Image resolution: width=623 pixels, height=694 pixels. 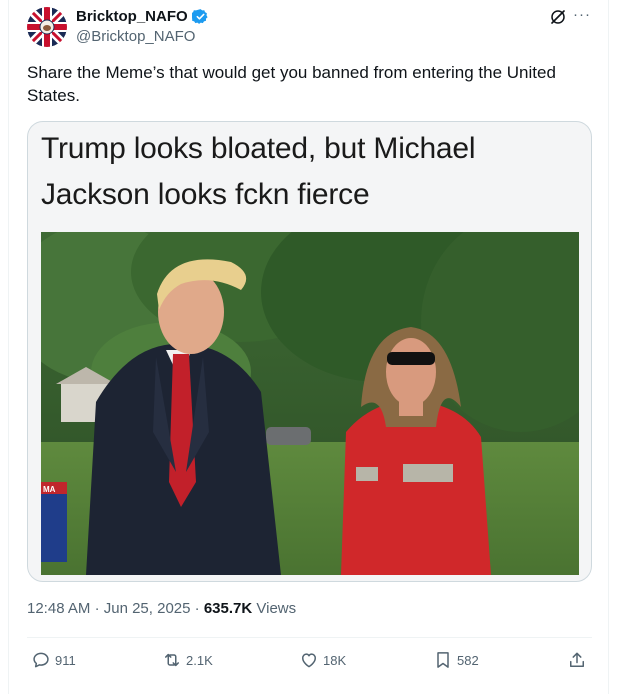 What do you see at coordinates (41, 660) in the screenshot?
I see `reply-icon` at bounding box center [41, 660].